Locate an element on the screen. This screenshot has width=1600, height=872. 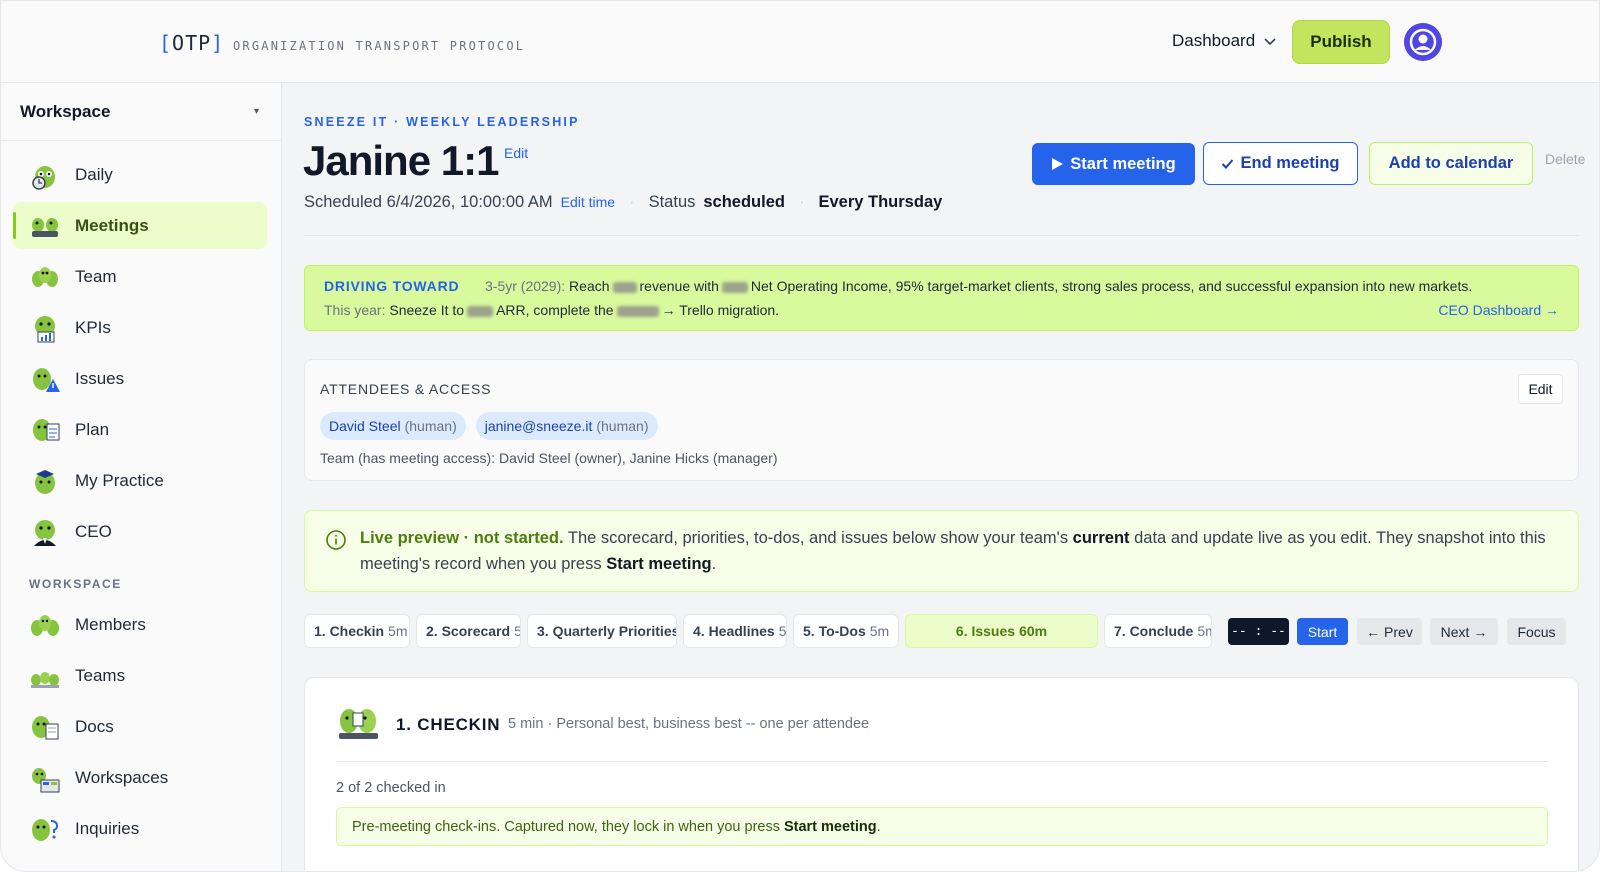
attendee-chip: janine@sneeze.it (human) is located at coordinates (566, 426).